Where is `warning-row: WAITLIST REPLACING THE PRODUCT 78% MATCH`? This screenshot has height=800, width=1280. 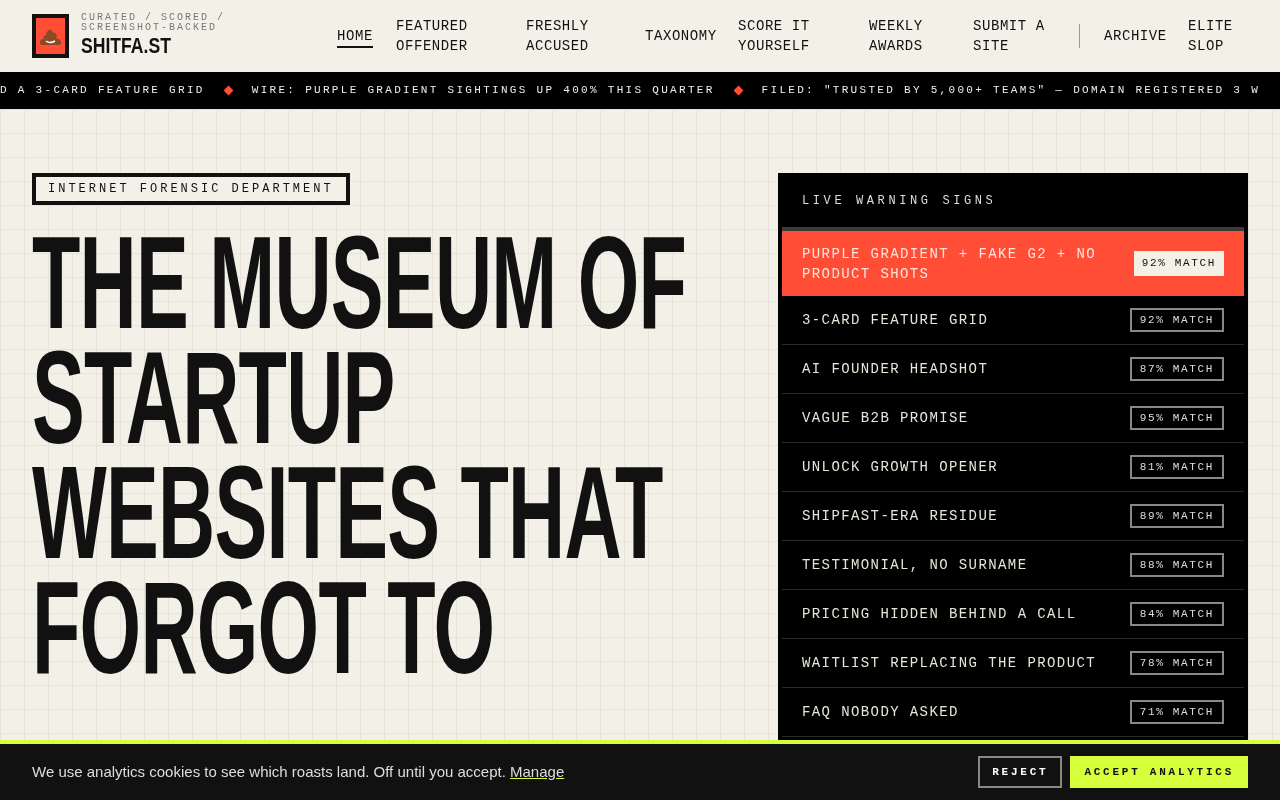
warning-row: WAITLIST REPLACING THE PRODUCT 78% MATCH is located at coordinates (1013, 663).